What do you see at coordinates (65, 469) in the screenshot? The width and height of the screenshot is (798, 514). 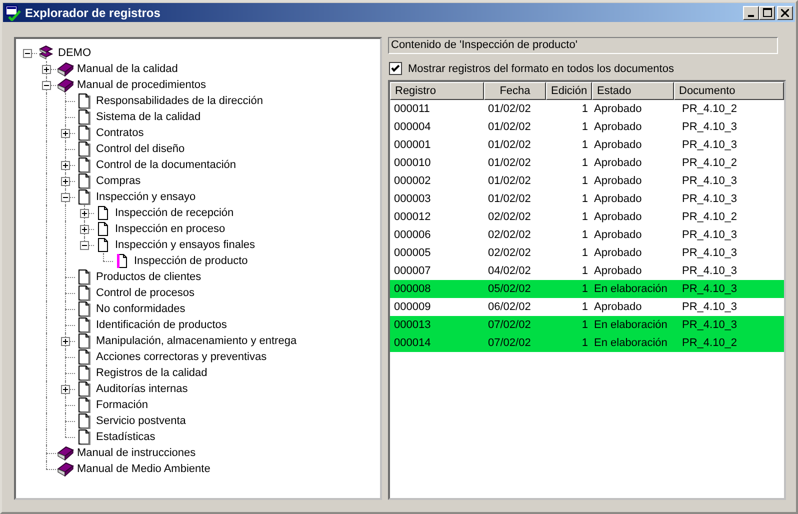 I see `book-icon` at bounding box center [65, 469].